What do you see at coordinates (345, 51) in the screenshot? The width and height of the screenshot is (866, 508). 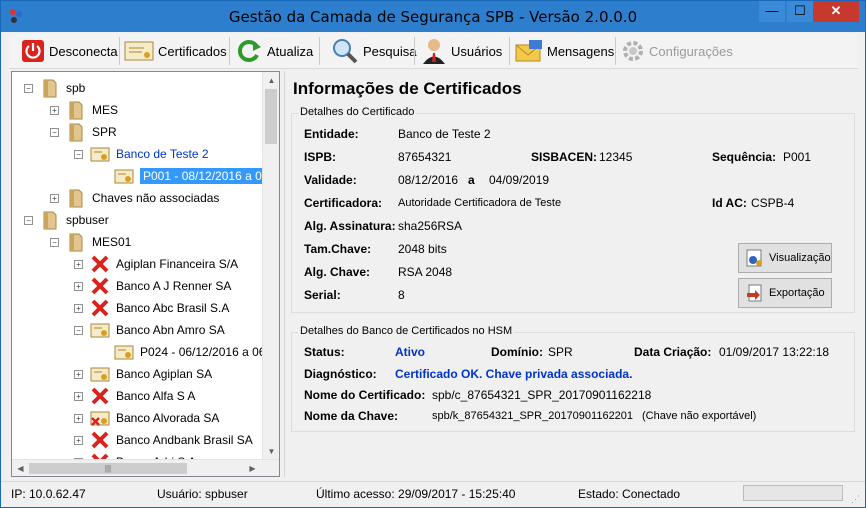 I see `search-icon` at bounding box center [345, 51].